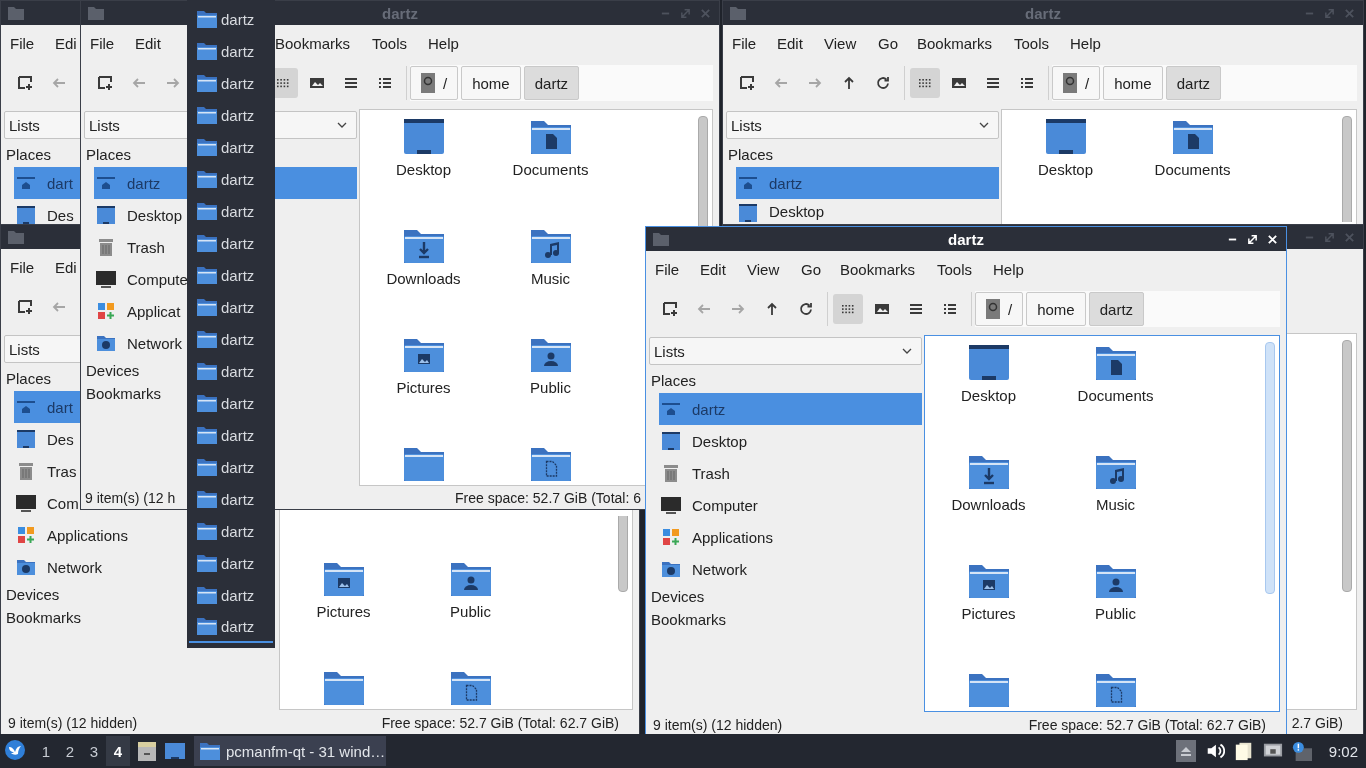 Image resolution: width=1366 pixels, height=768 pixels. I want to click on clock: 9:02, so click(1343, 751).